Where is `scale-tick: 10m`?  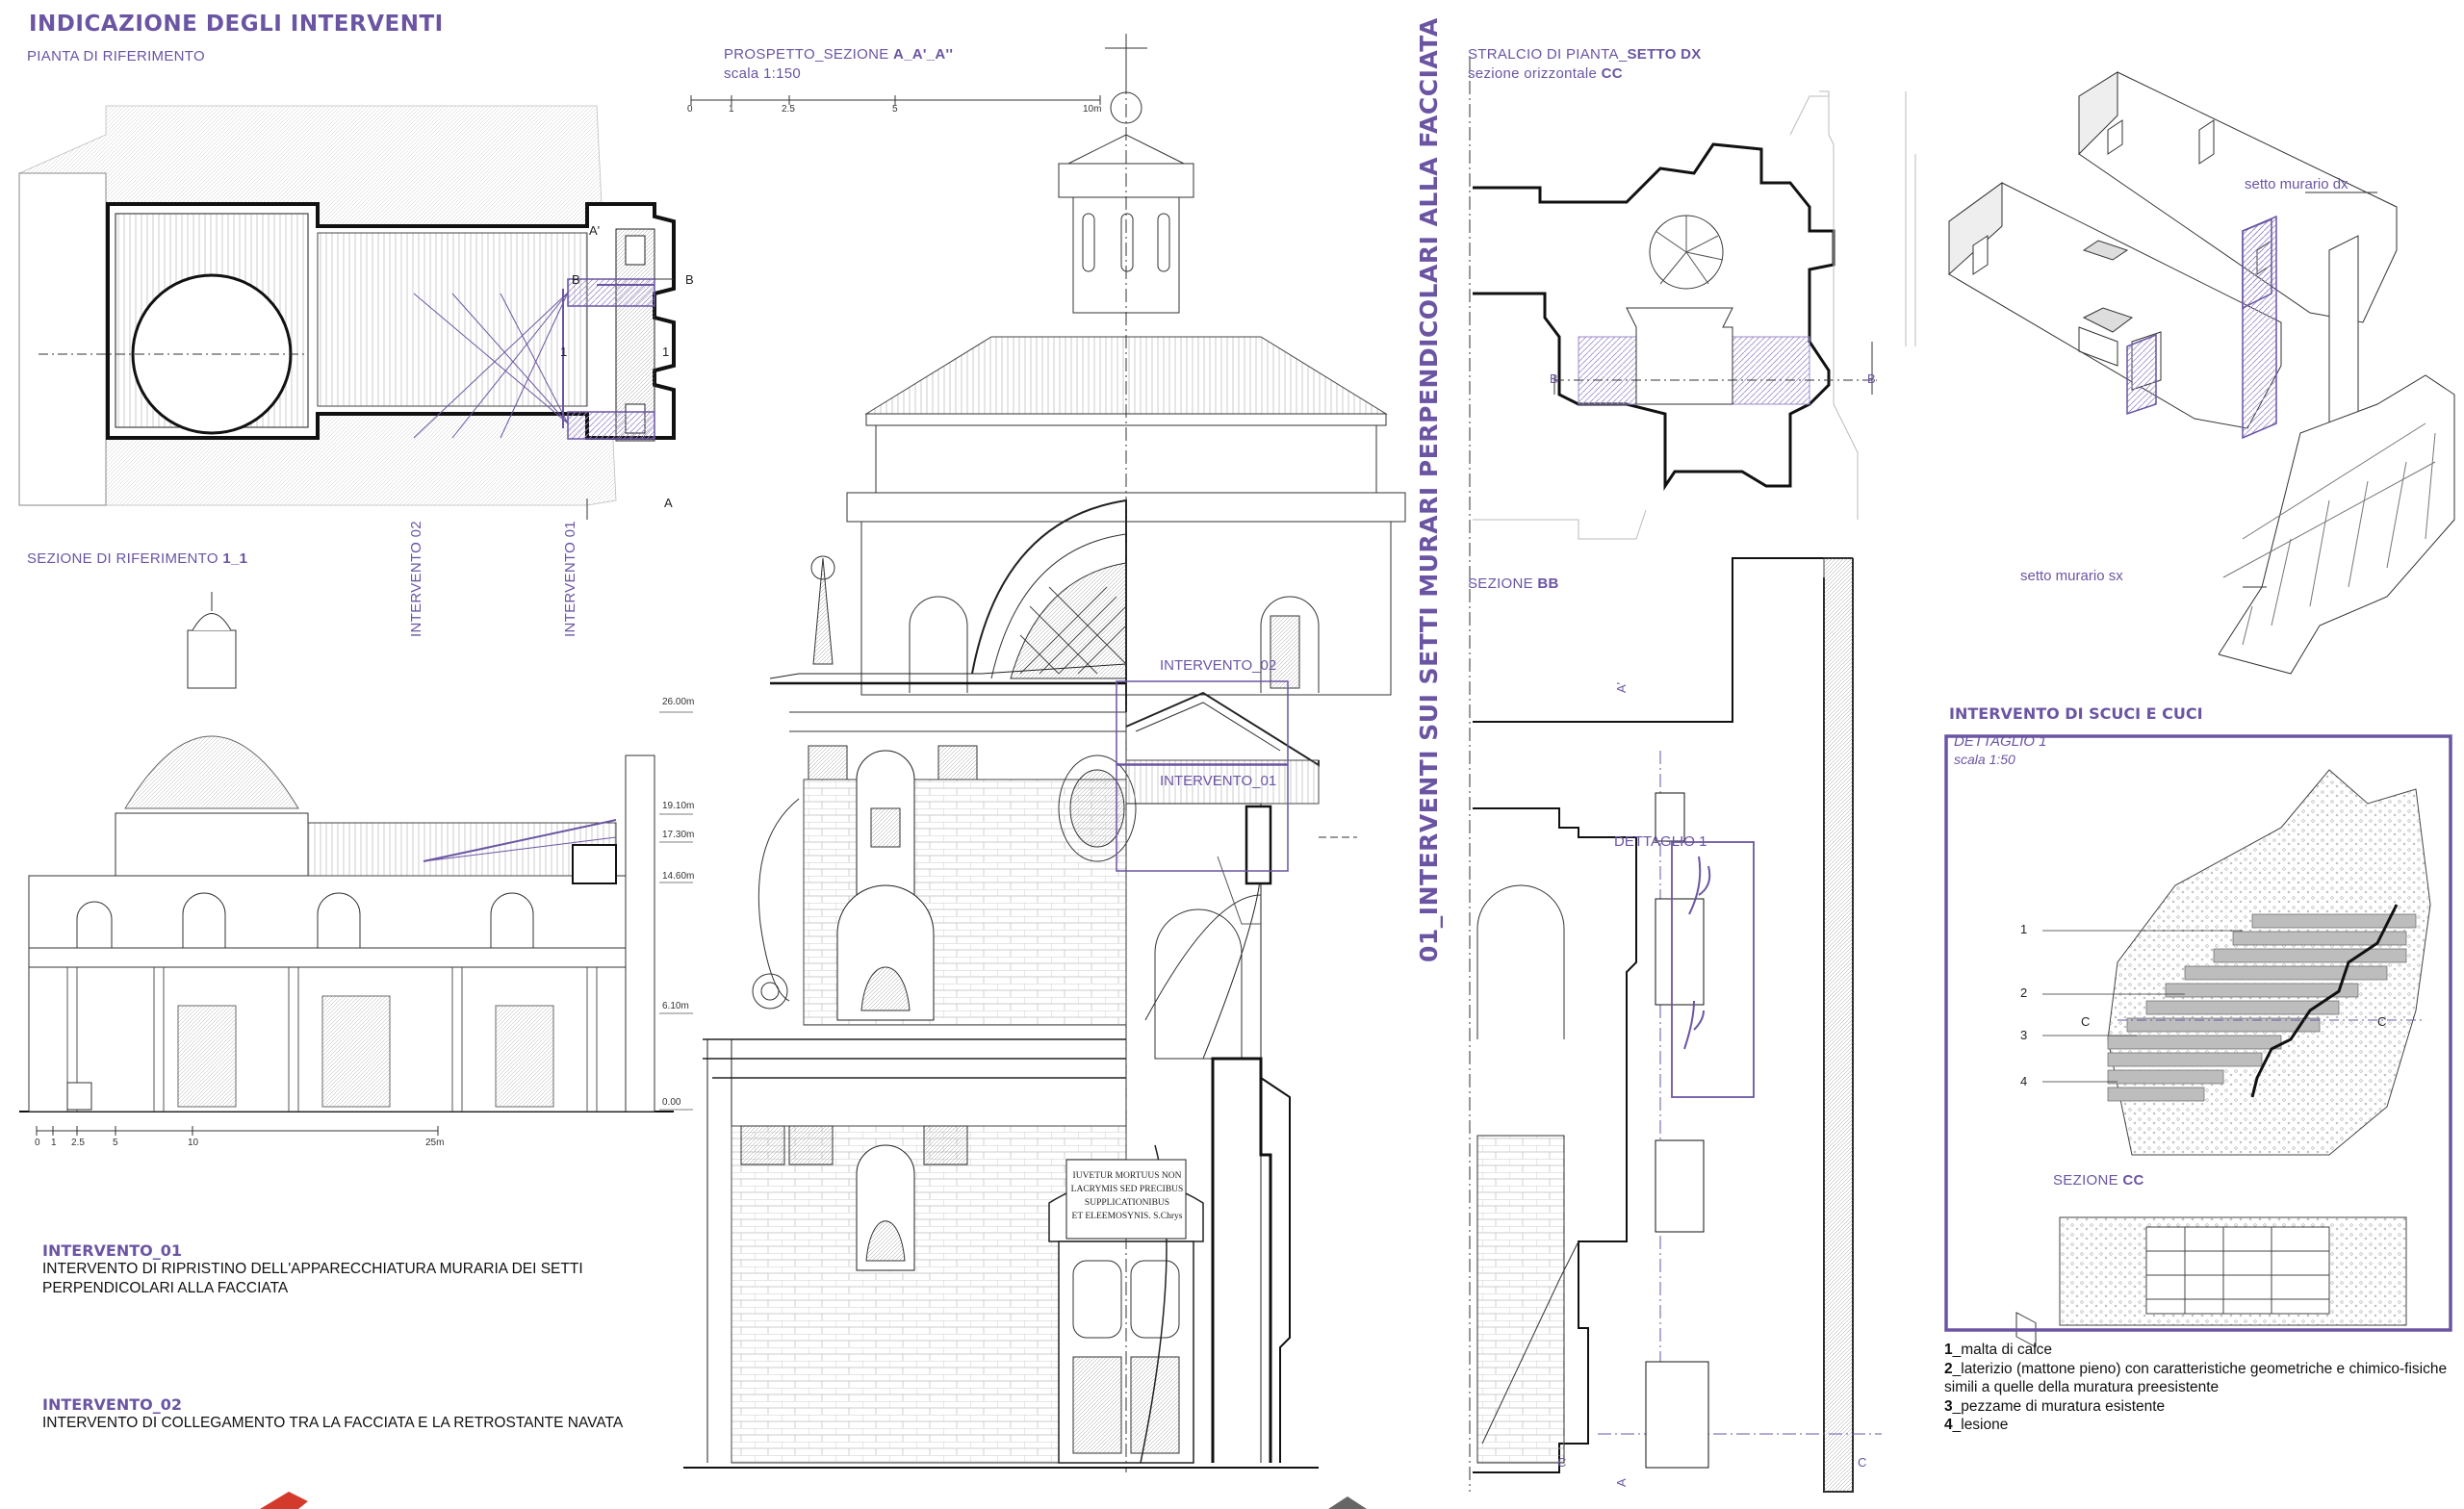
scale-tick: 10m is located at coordinates (1092, 109).